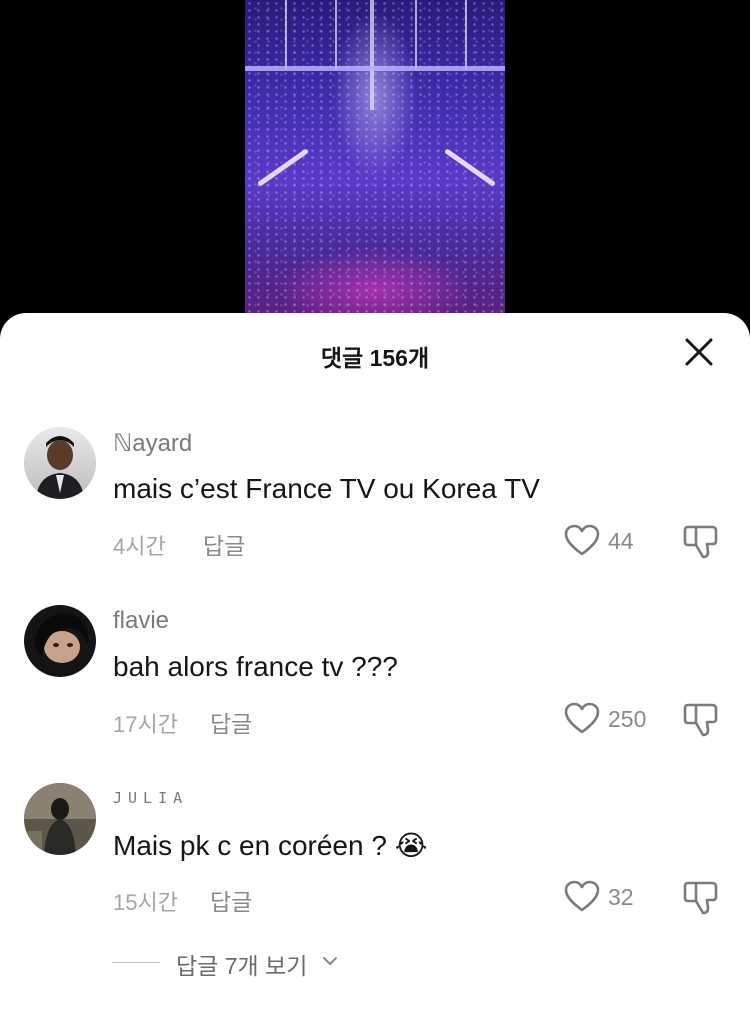  What do you see at coordinates (326, 488) in the screenshot?
I see `comment-text: mais c’est France TV ou Korea TV` at bounding box center [326, 488].